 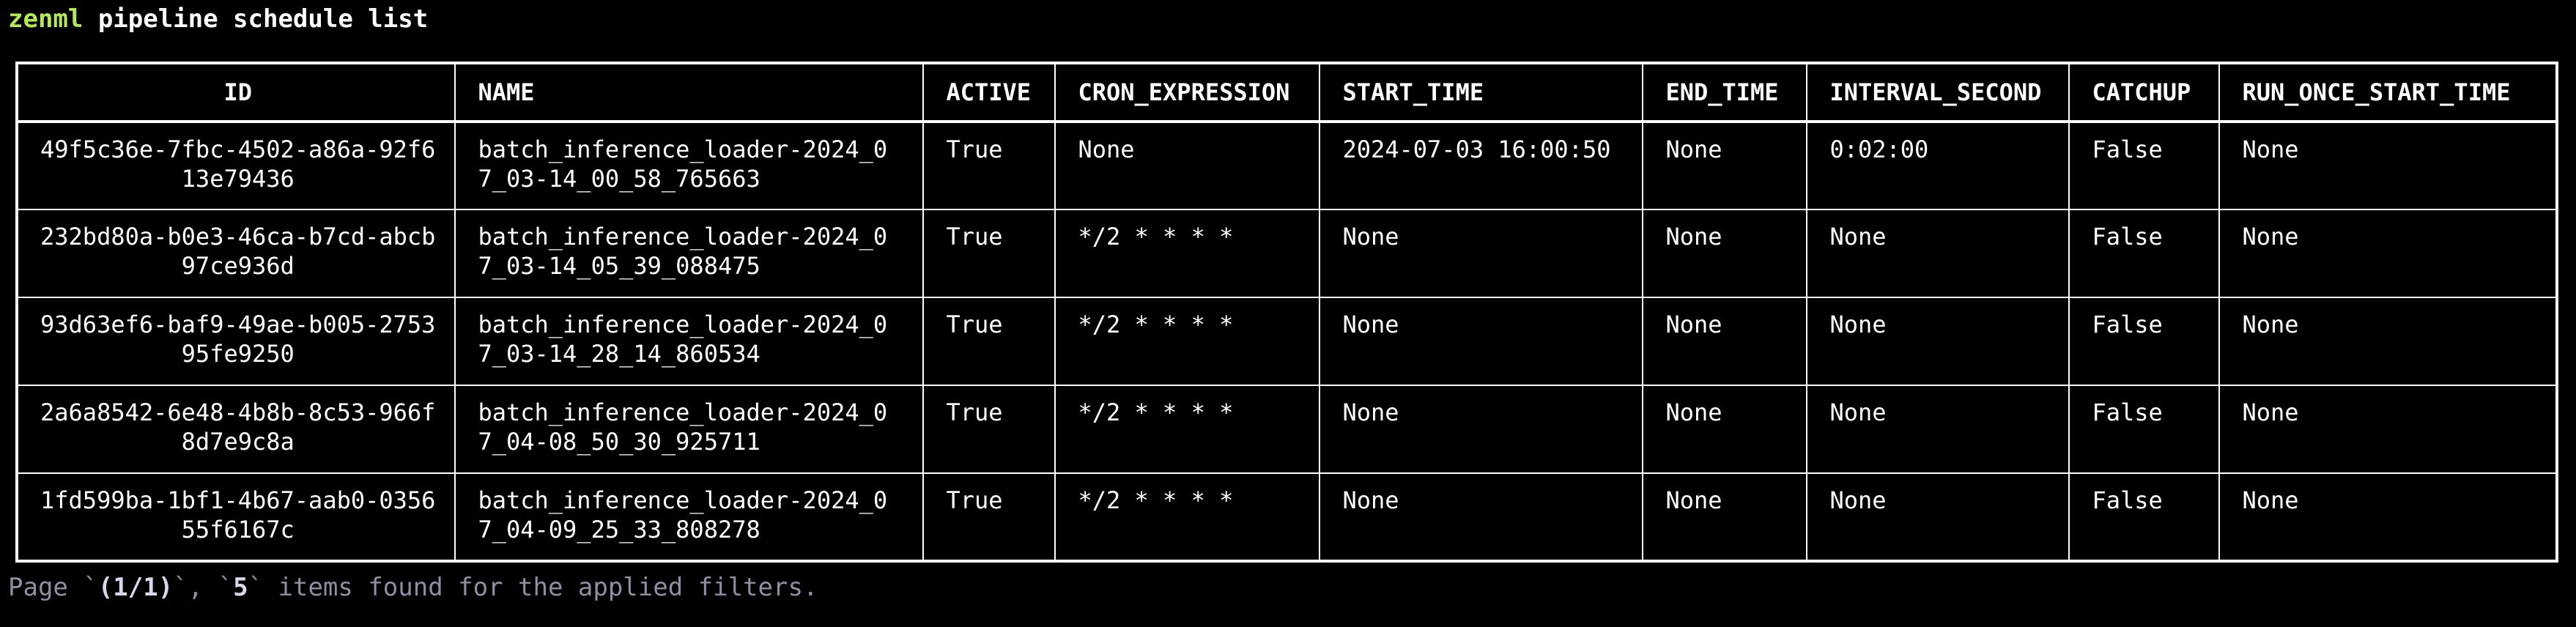 What do you see at coordinates (256, 19) in the screenshot?
I see `command-args: pipeline schedule list` at bounding box center [256, 19].